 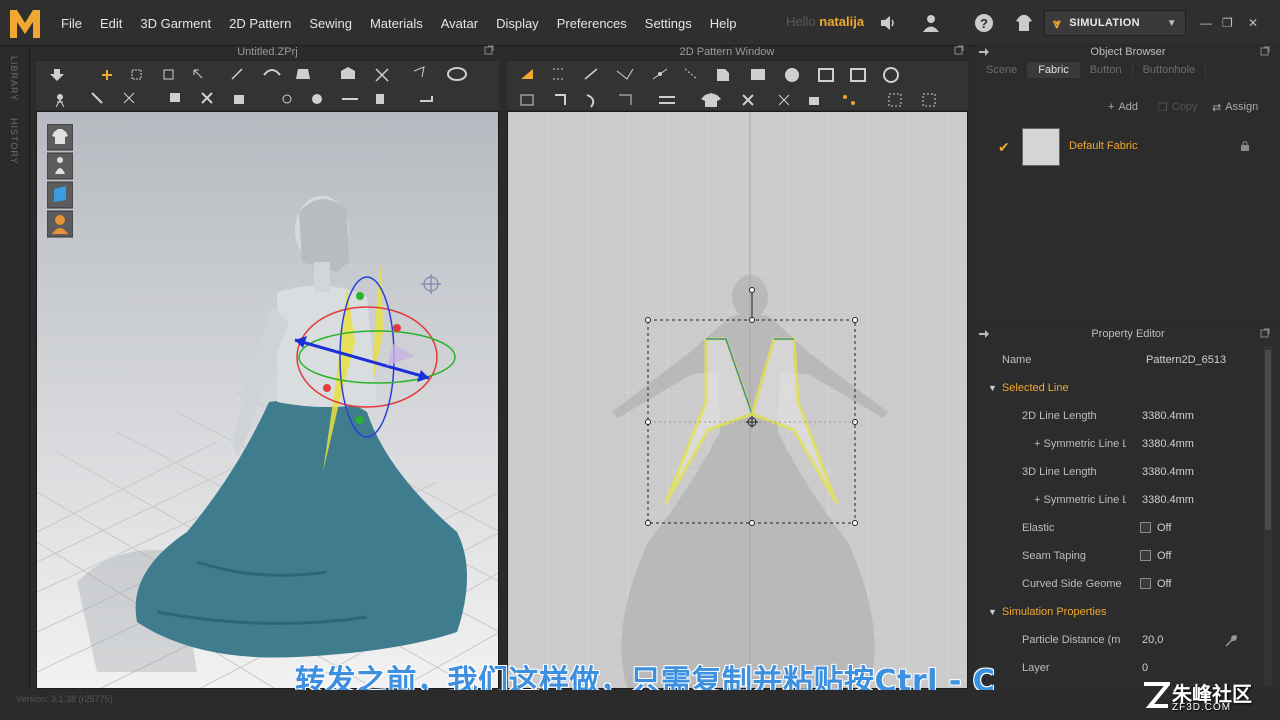 What do you see at coordinates (1115, 23) in the screenshot?
I see `simulation-button: ⩔ SIMULATION ▼` at bounding box center [1115, 23].